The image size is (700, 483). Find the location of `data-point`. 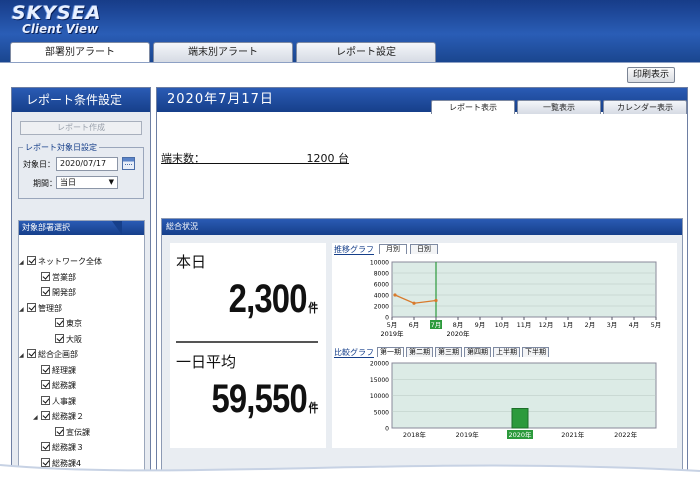

data-point is located at coordinates (414, 303).